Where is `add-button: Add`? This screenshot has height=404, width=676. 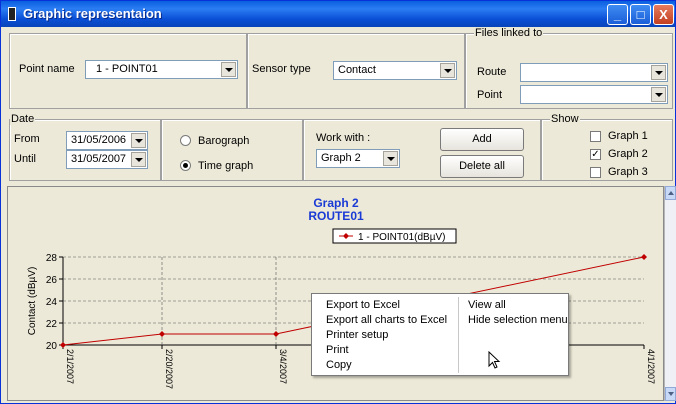
add-button: Add is located at coordinates (482, 139).